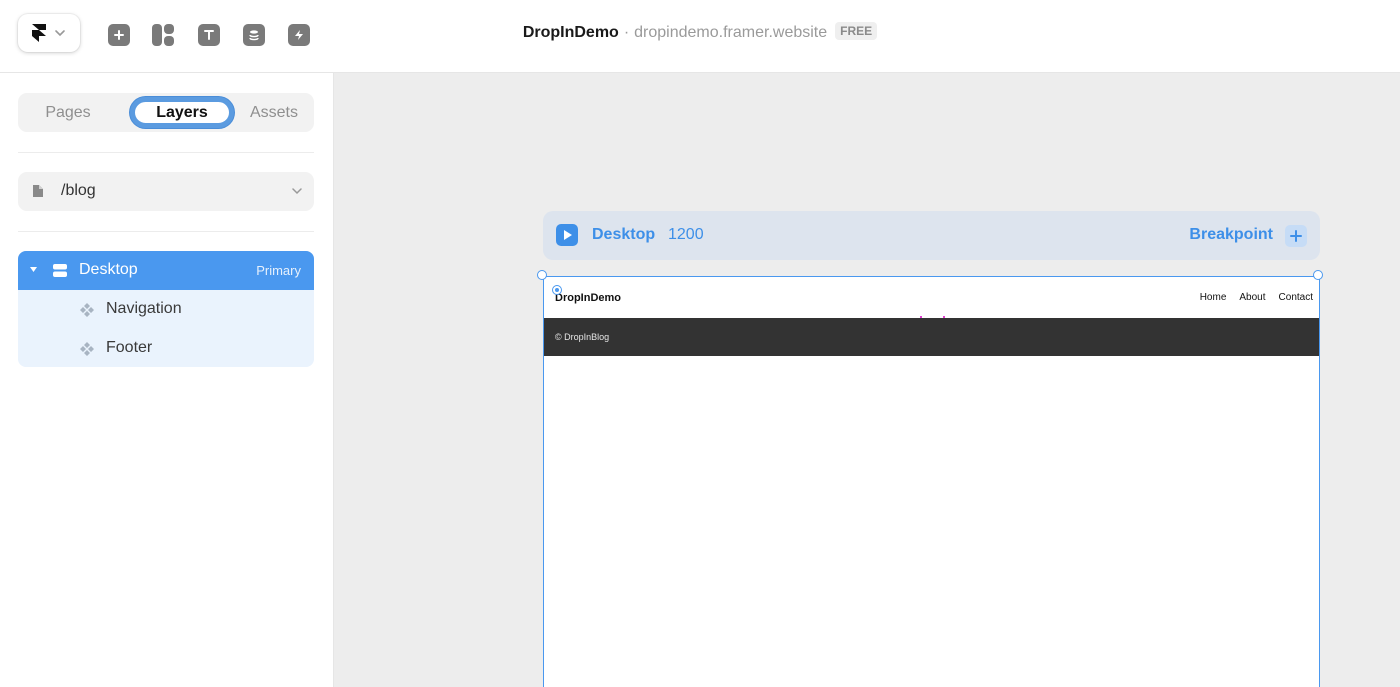 This screenshot has height=687, width=1400. What do you see at coordinates (856, 31) in the screenshot?
I see `plan-badge: FREE` at bounding box center [856, 31].